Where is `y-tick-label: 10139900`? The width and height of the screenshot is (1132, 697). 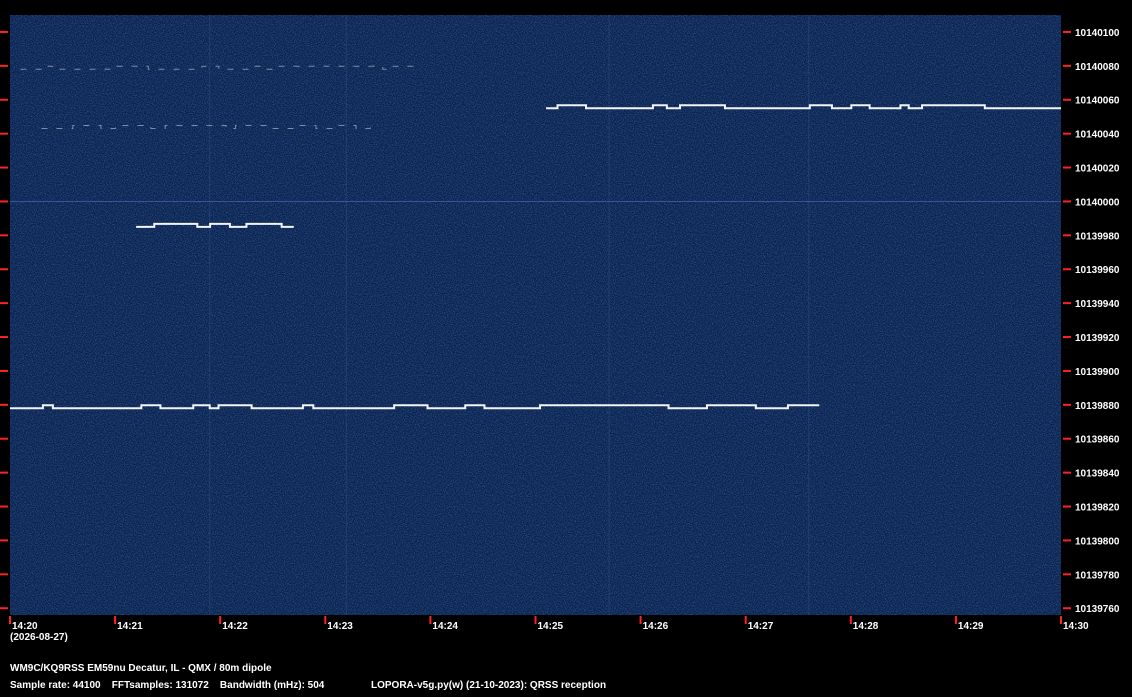 y-tick-label: 10139900 is located at coordinates (1097, 372).